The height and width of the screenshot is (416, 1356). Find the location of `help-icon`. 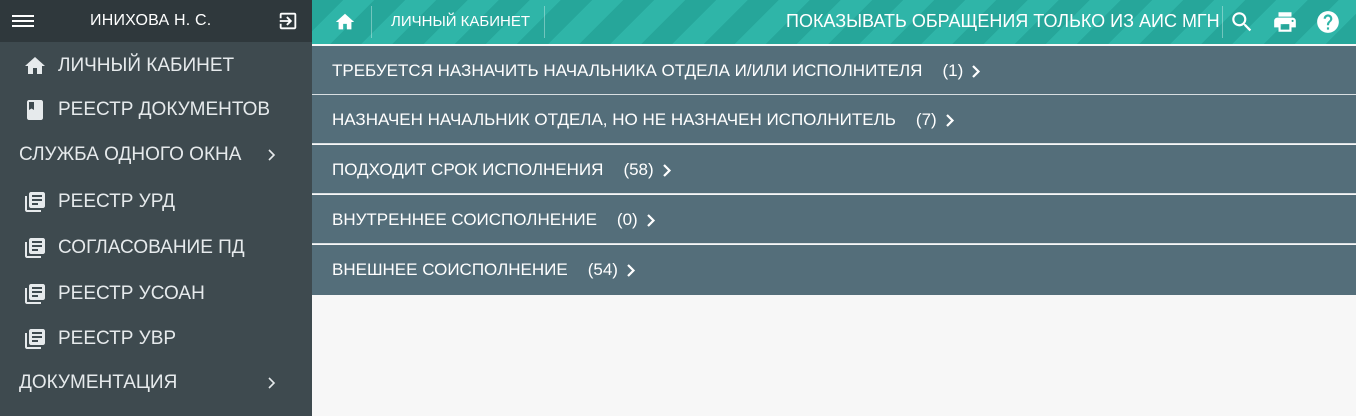

help-icon is located at coordinates (1328, 22).